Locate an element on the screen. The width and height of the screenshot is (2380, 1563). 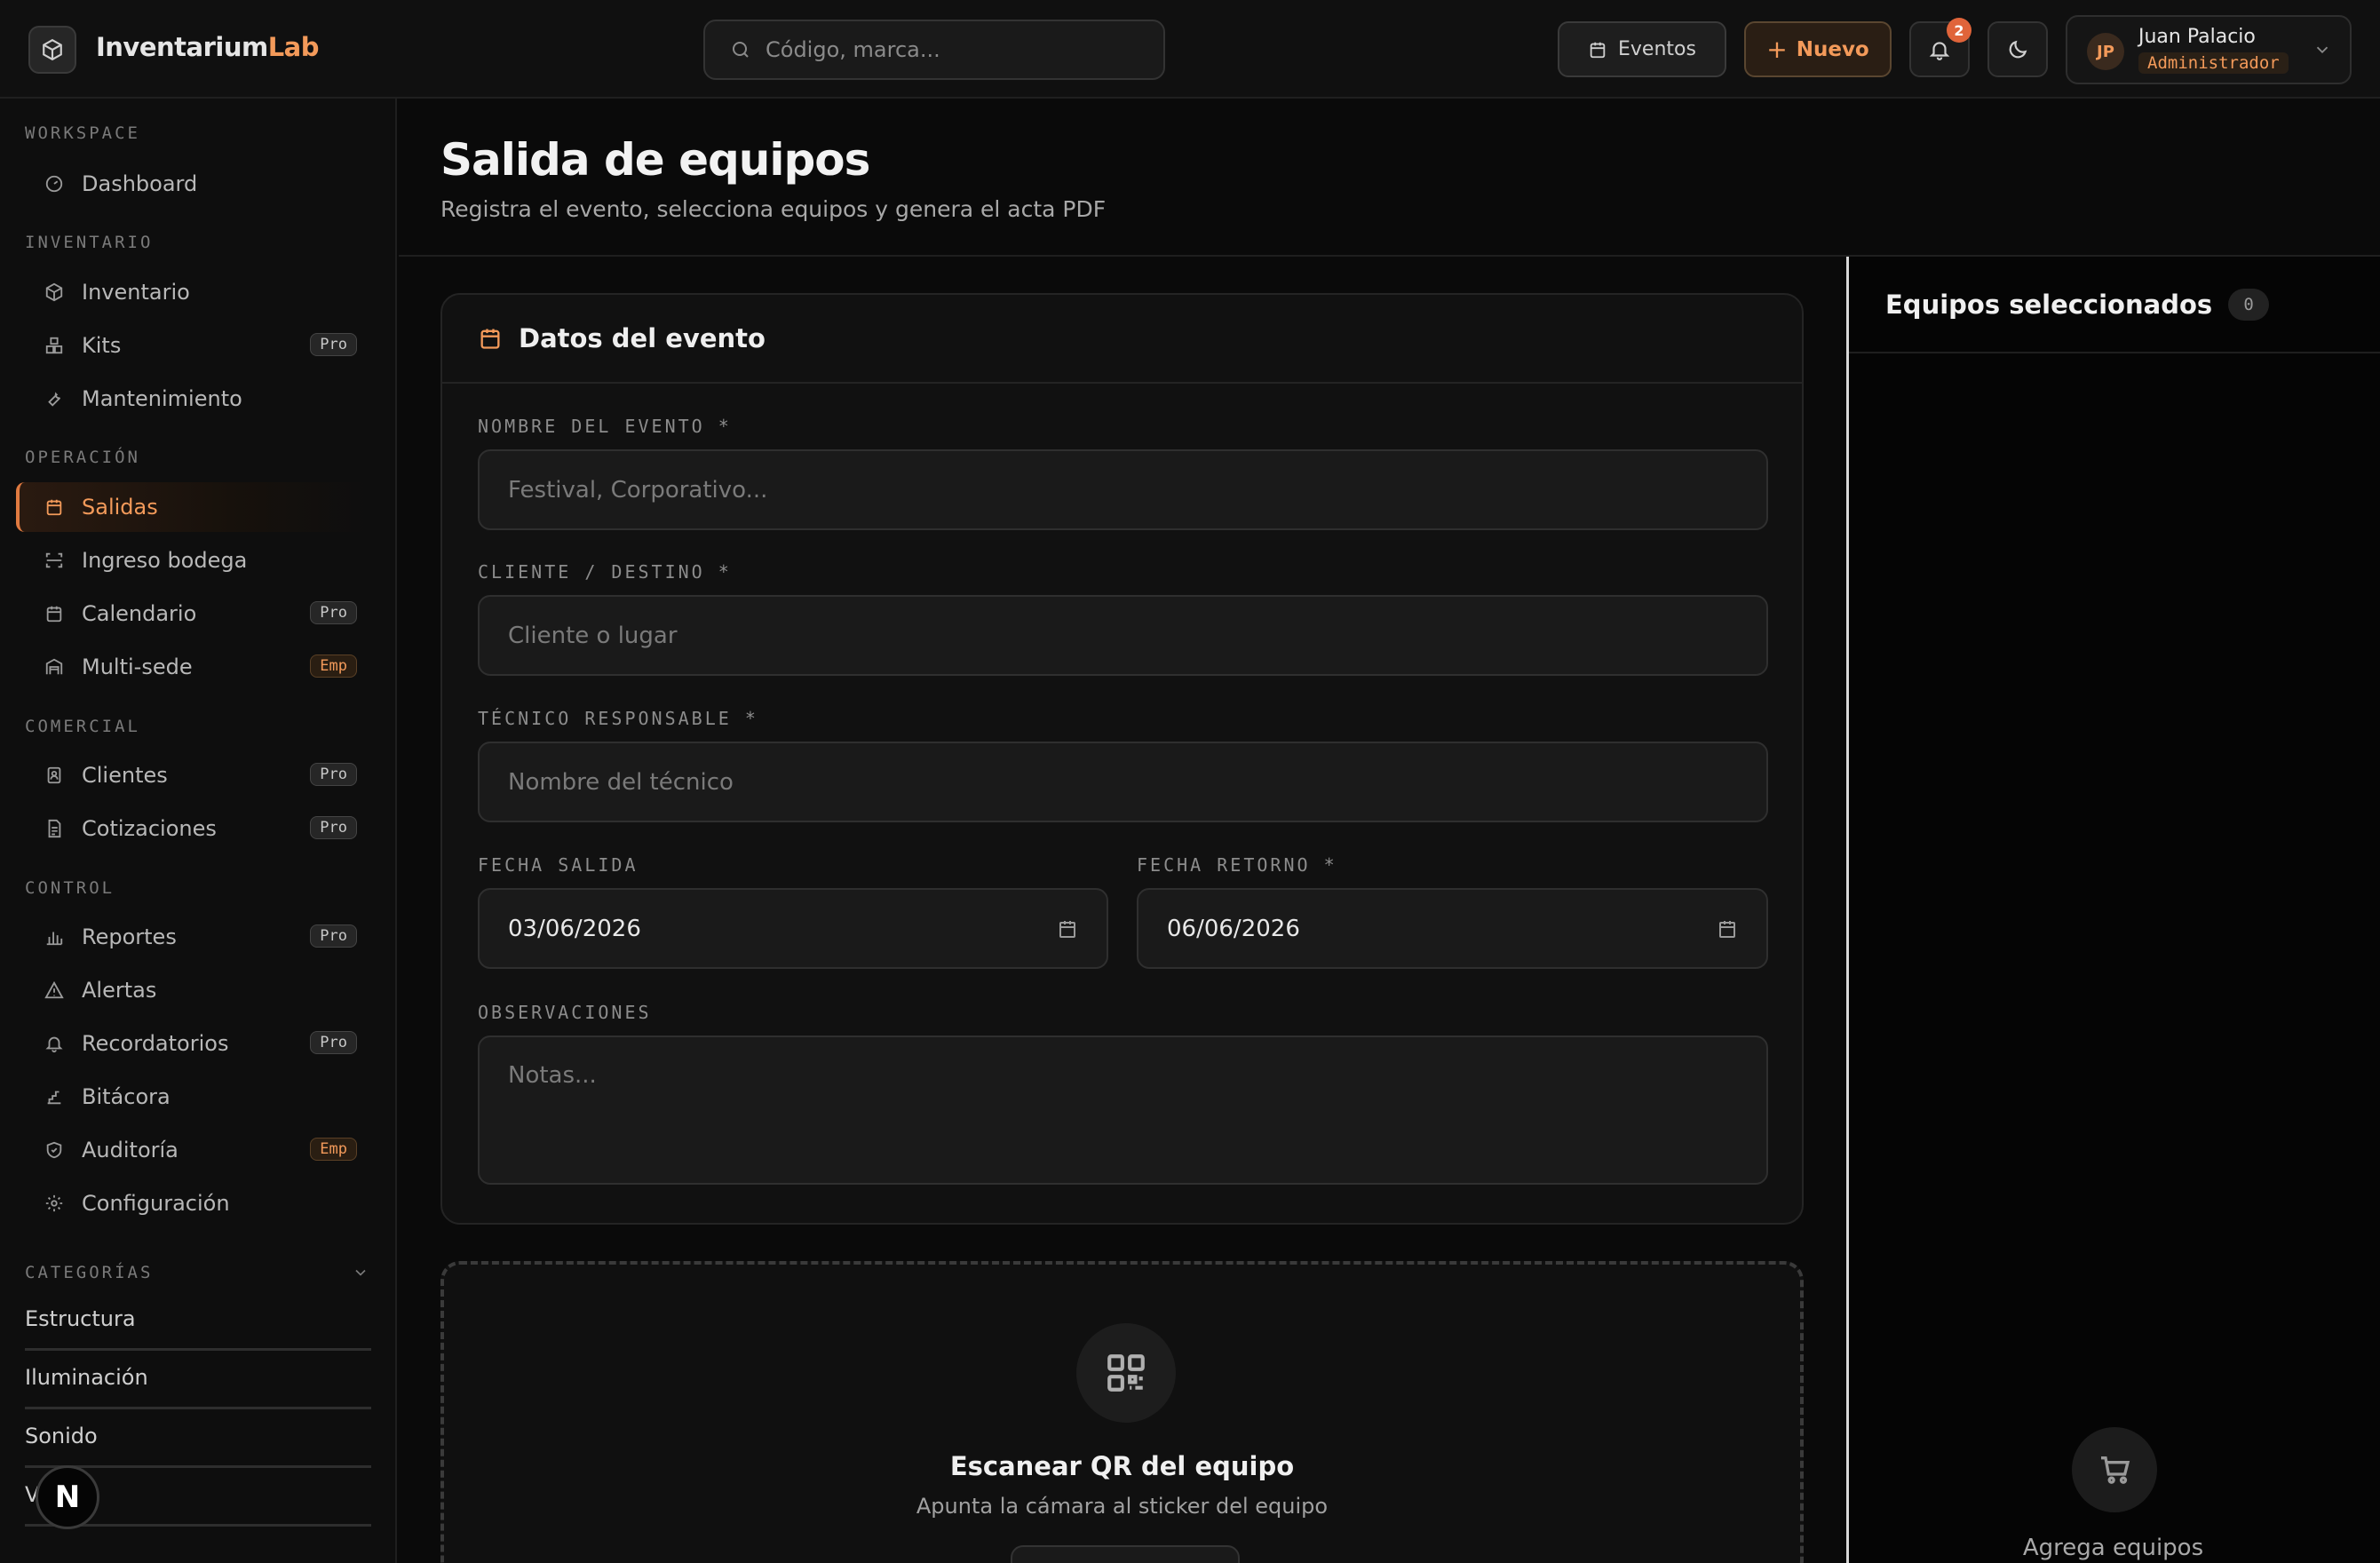
sidebar-item-dashboard: Dashboard is located at coordinates (193, 184).